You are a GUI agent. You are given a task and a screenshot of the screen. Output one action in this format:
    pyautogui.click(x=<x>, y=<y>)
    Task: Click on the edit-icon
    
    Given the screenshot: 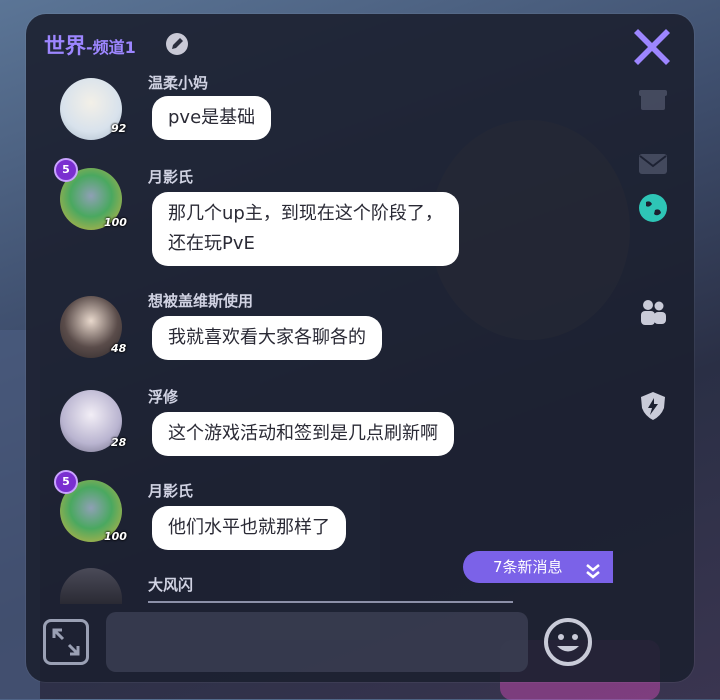 What is the action you would take?
    pyautogui.click(x=177, y=44)
    